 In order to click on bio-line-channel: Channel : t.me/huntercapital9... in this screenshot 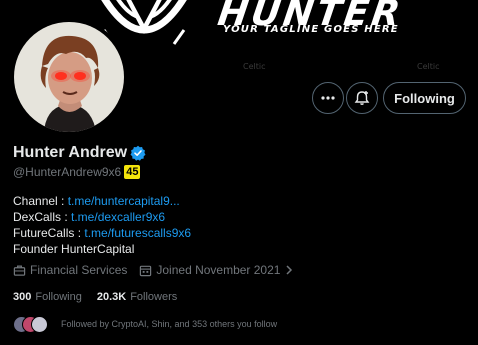, I will do `click(102, 201)`.